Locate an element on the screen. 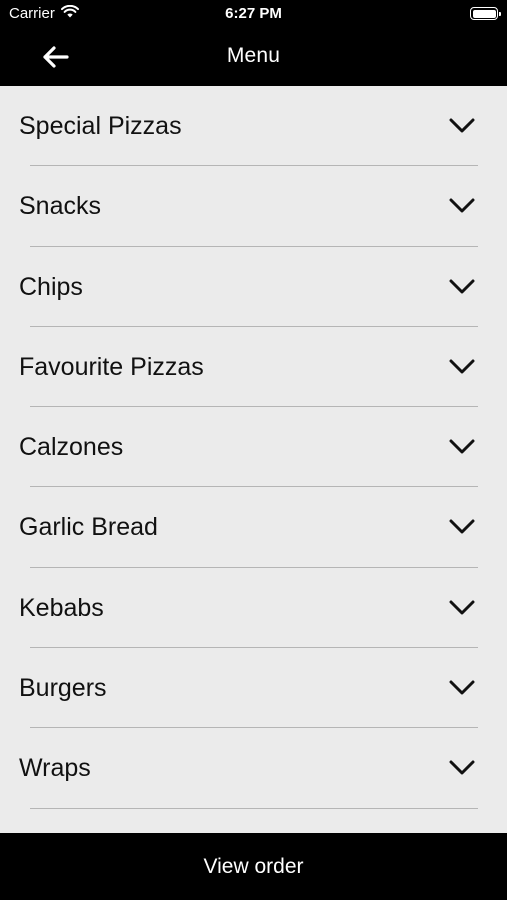  battery-fill is located at coordinates (484, 13).